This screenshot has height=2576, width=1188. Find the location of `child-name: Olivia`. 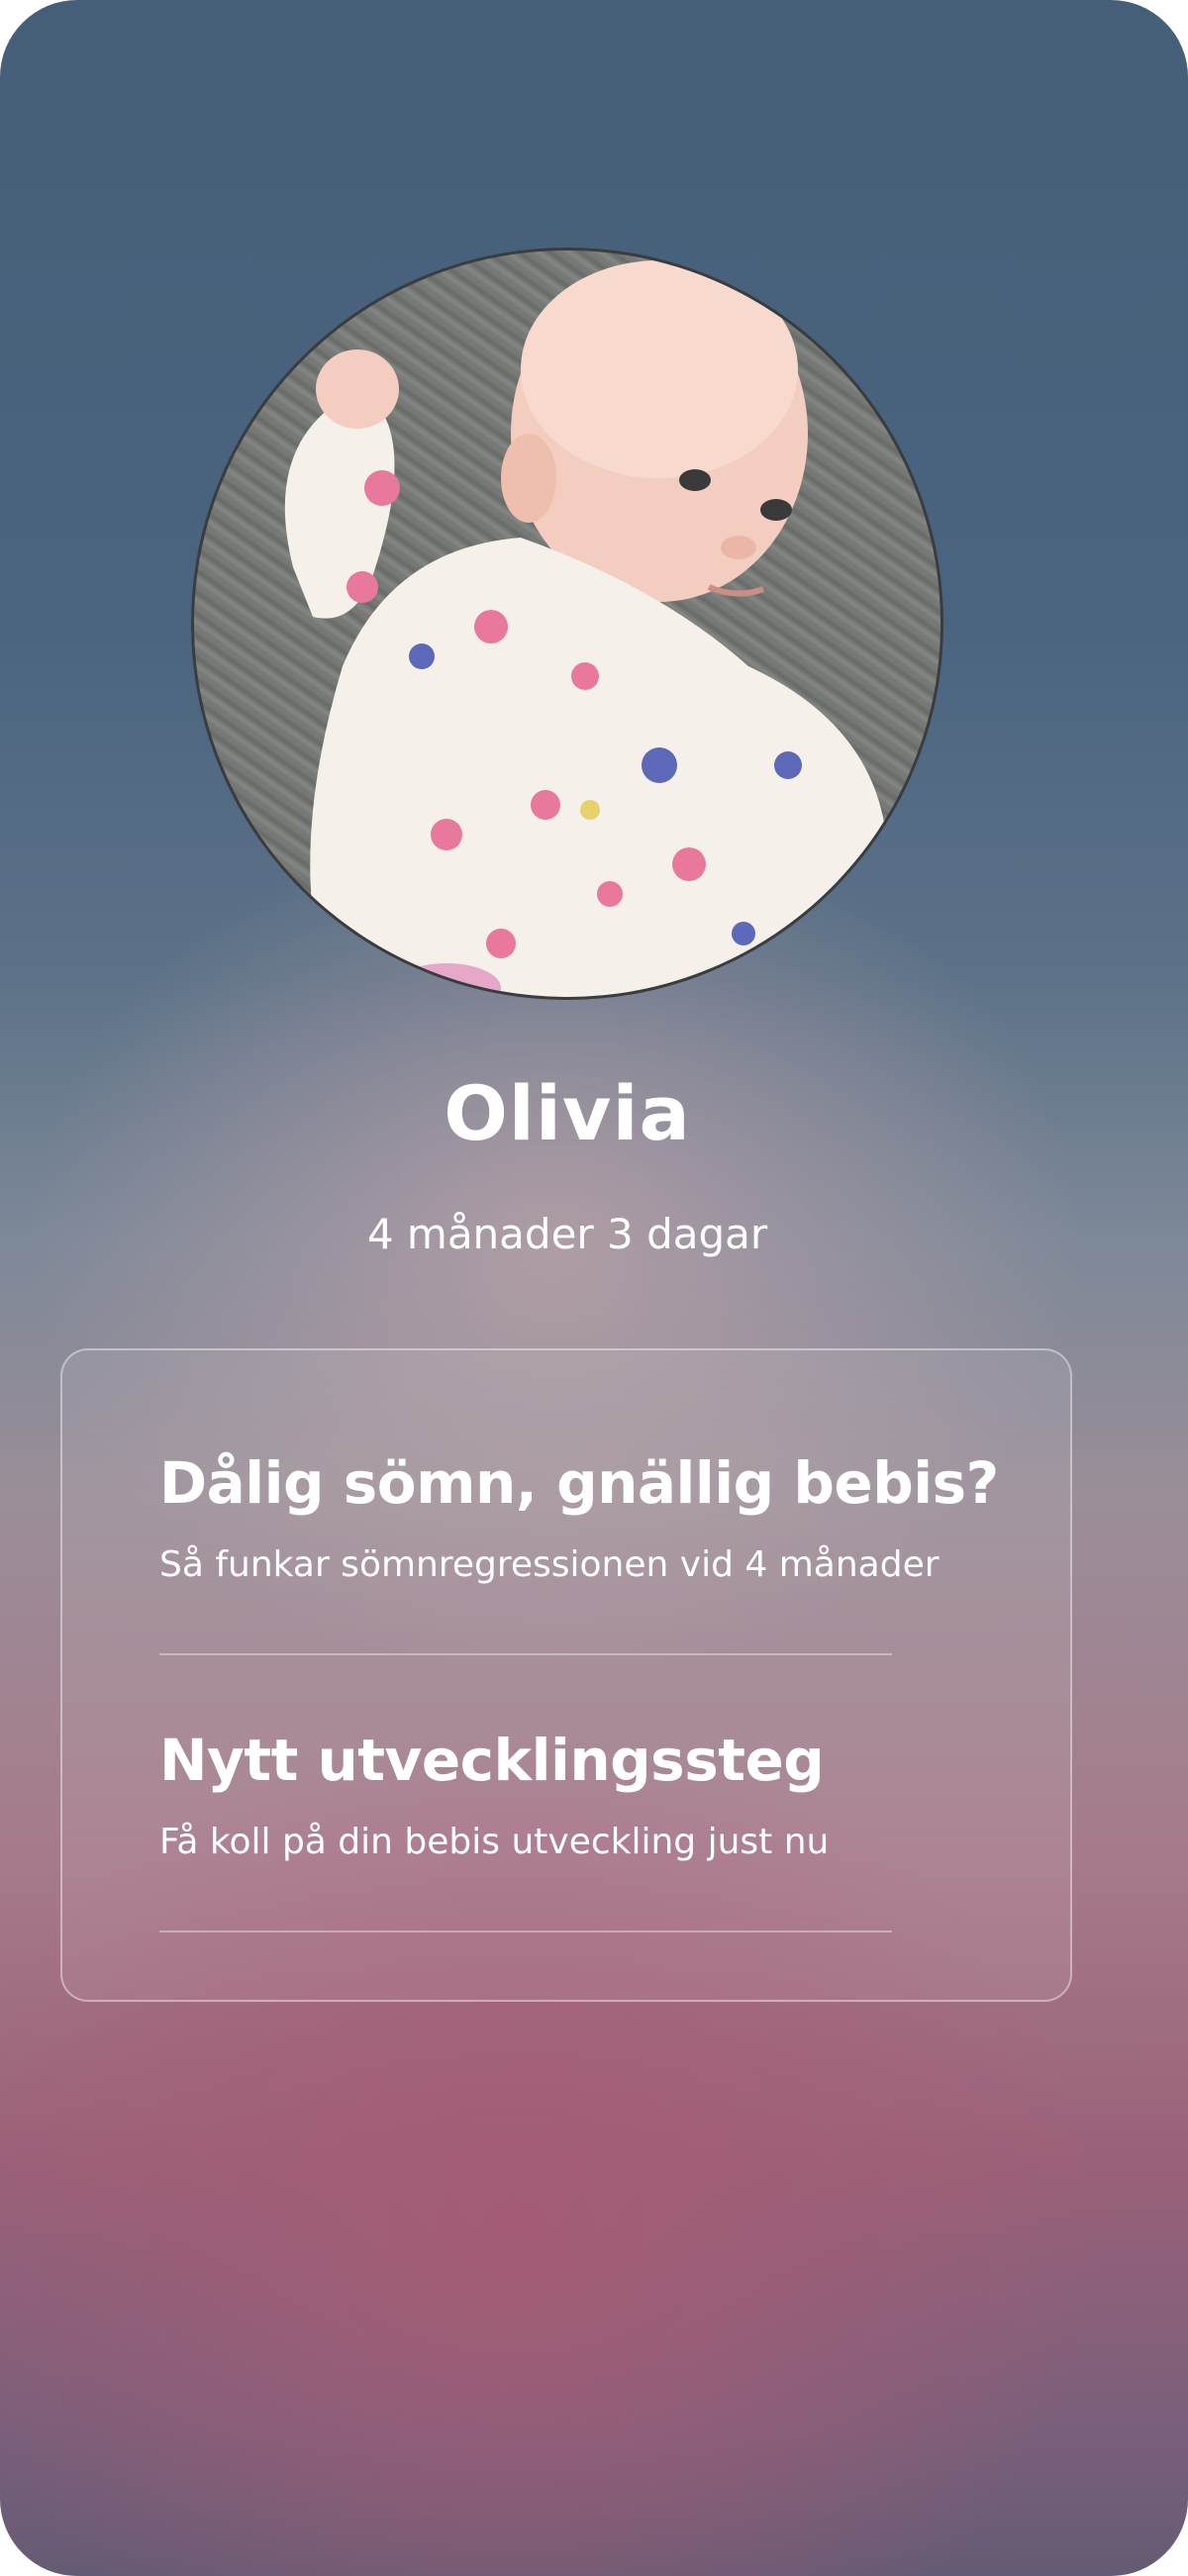

child-name: Olivia is located at coordinates (568, 1113).